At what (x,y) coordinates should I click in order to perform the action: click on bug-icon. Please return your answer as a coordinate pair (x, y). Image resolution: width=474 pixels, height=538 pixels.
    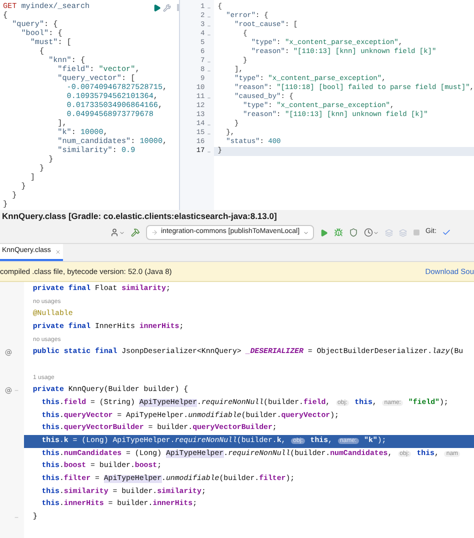
    Looking at the image, I should click on (338, 232).